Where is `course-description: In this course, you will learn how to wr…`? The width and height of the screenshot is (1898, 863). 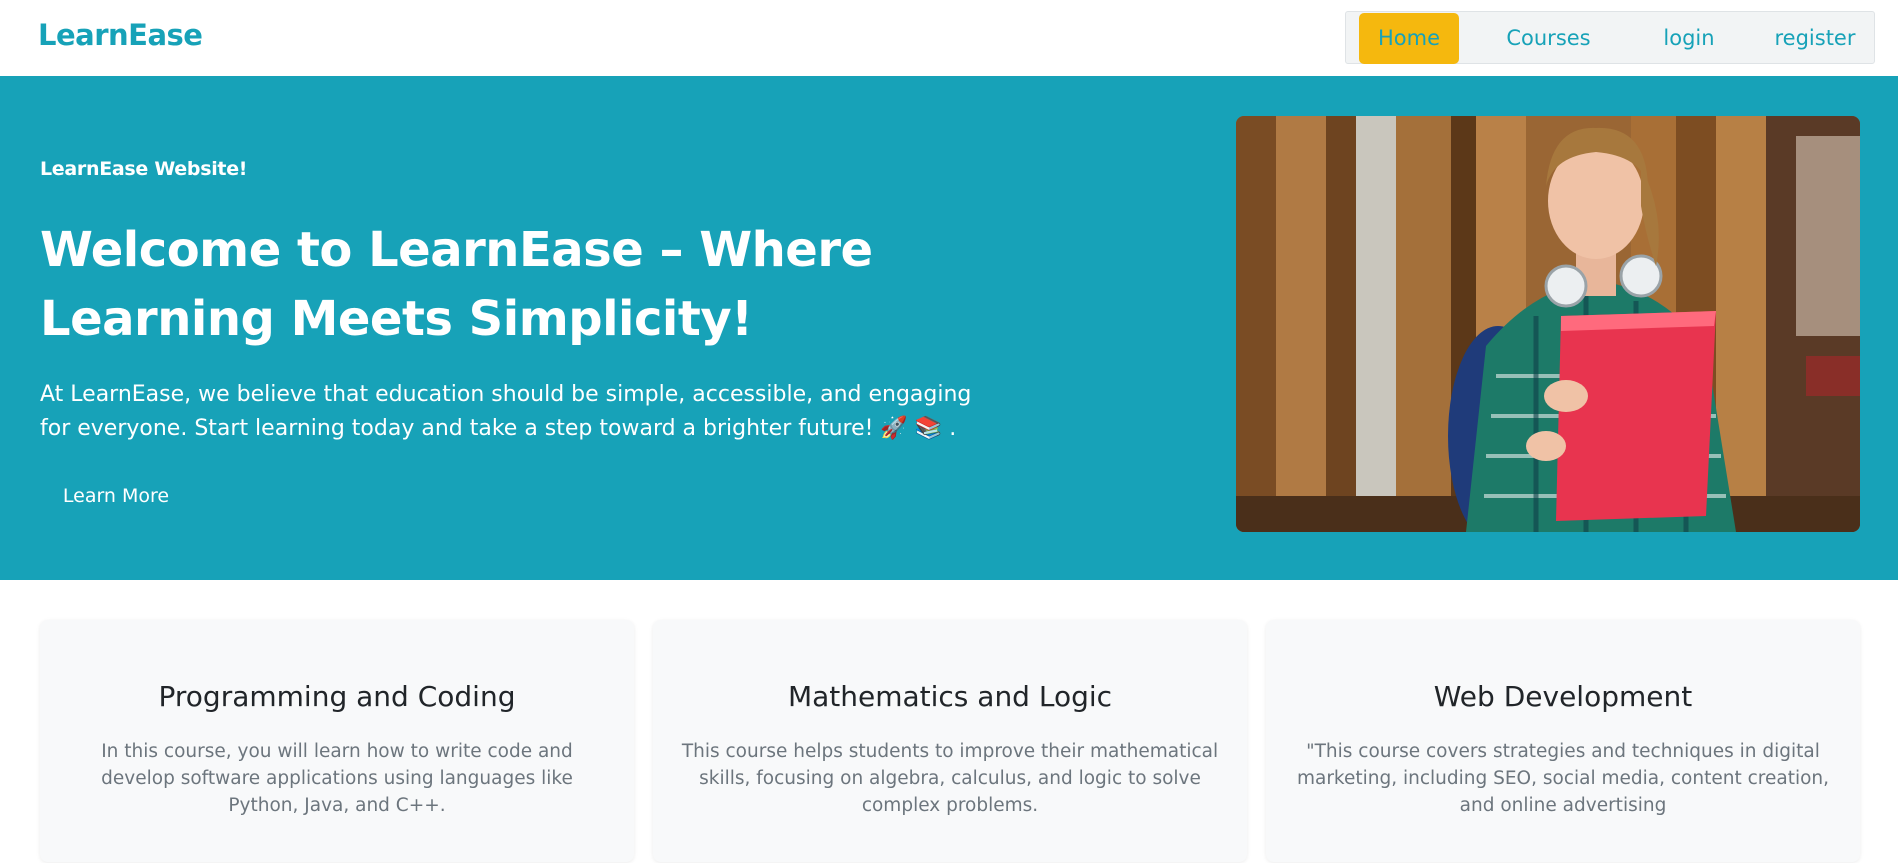 course-description: In this course, you will learn how to wr… is located at coordinates (337, 778).